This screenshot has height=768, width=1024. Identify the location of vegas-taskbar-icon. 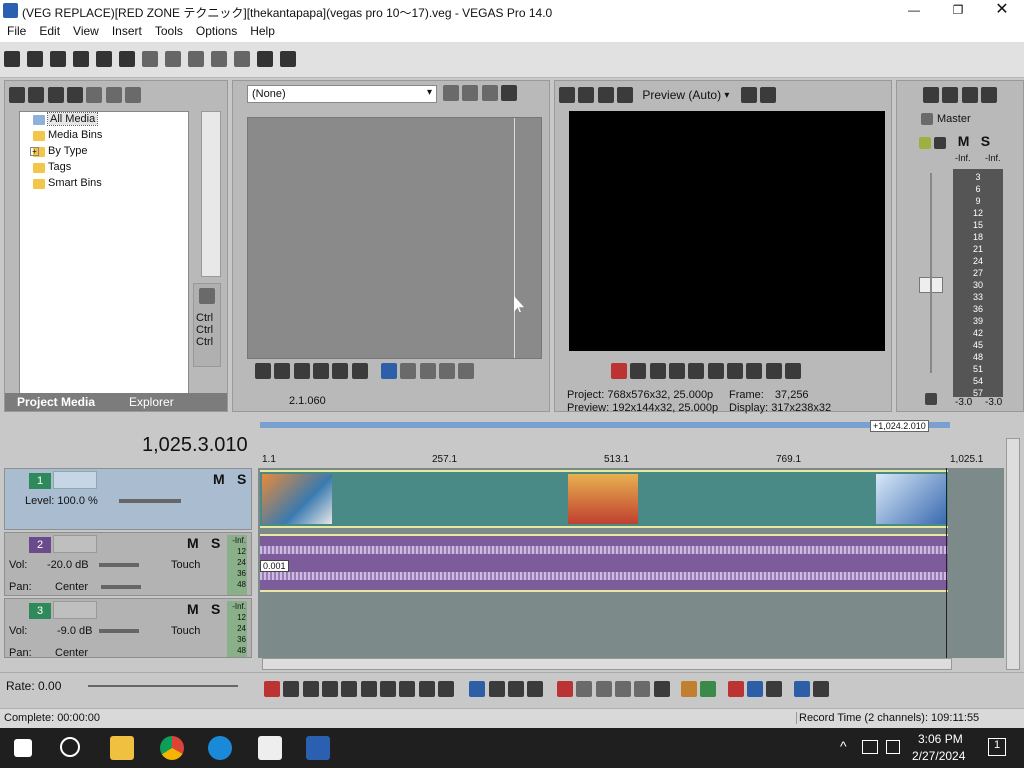
(318, 748).